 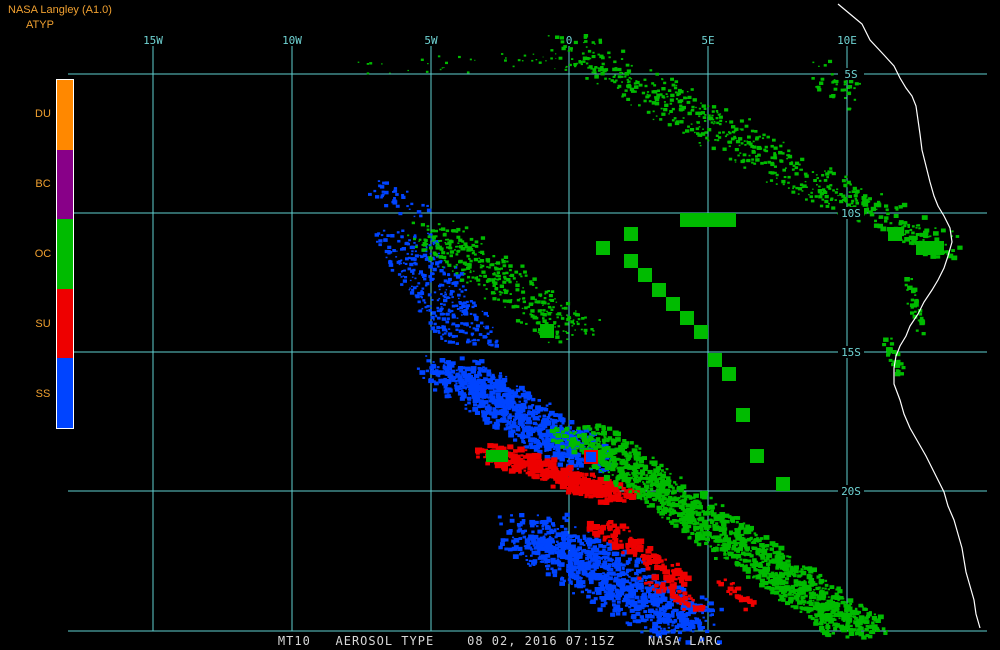 What do you see at coordinates (707, 40) in the screenshot?
I see `lon-label: 5E` at bounding box center [707, 40].